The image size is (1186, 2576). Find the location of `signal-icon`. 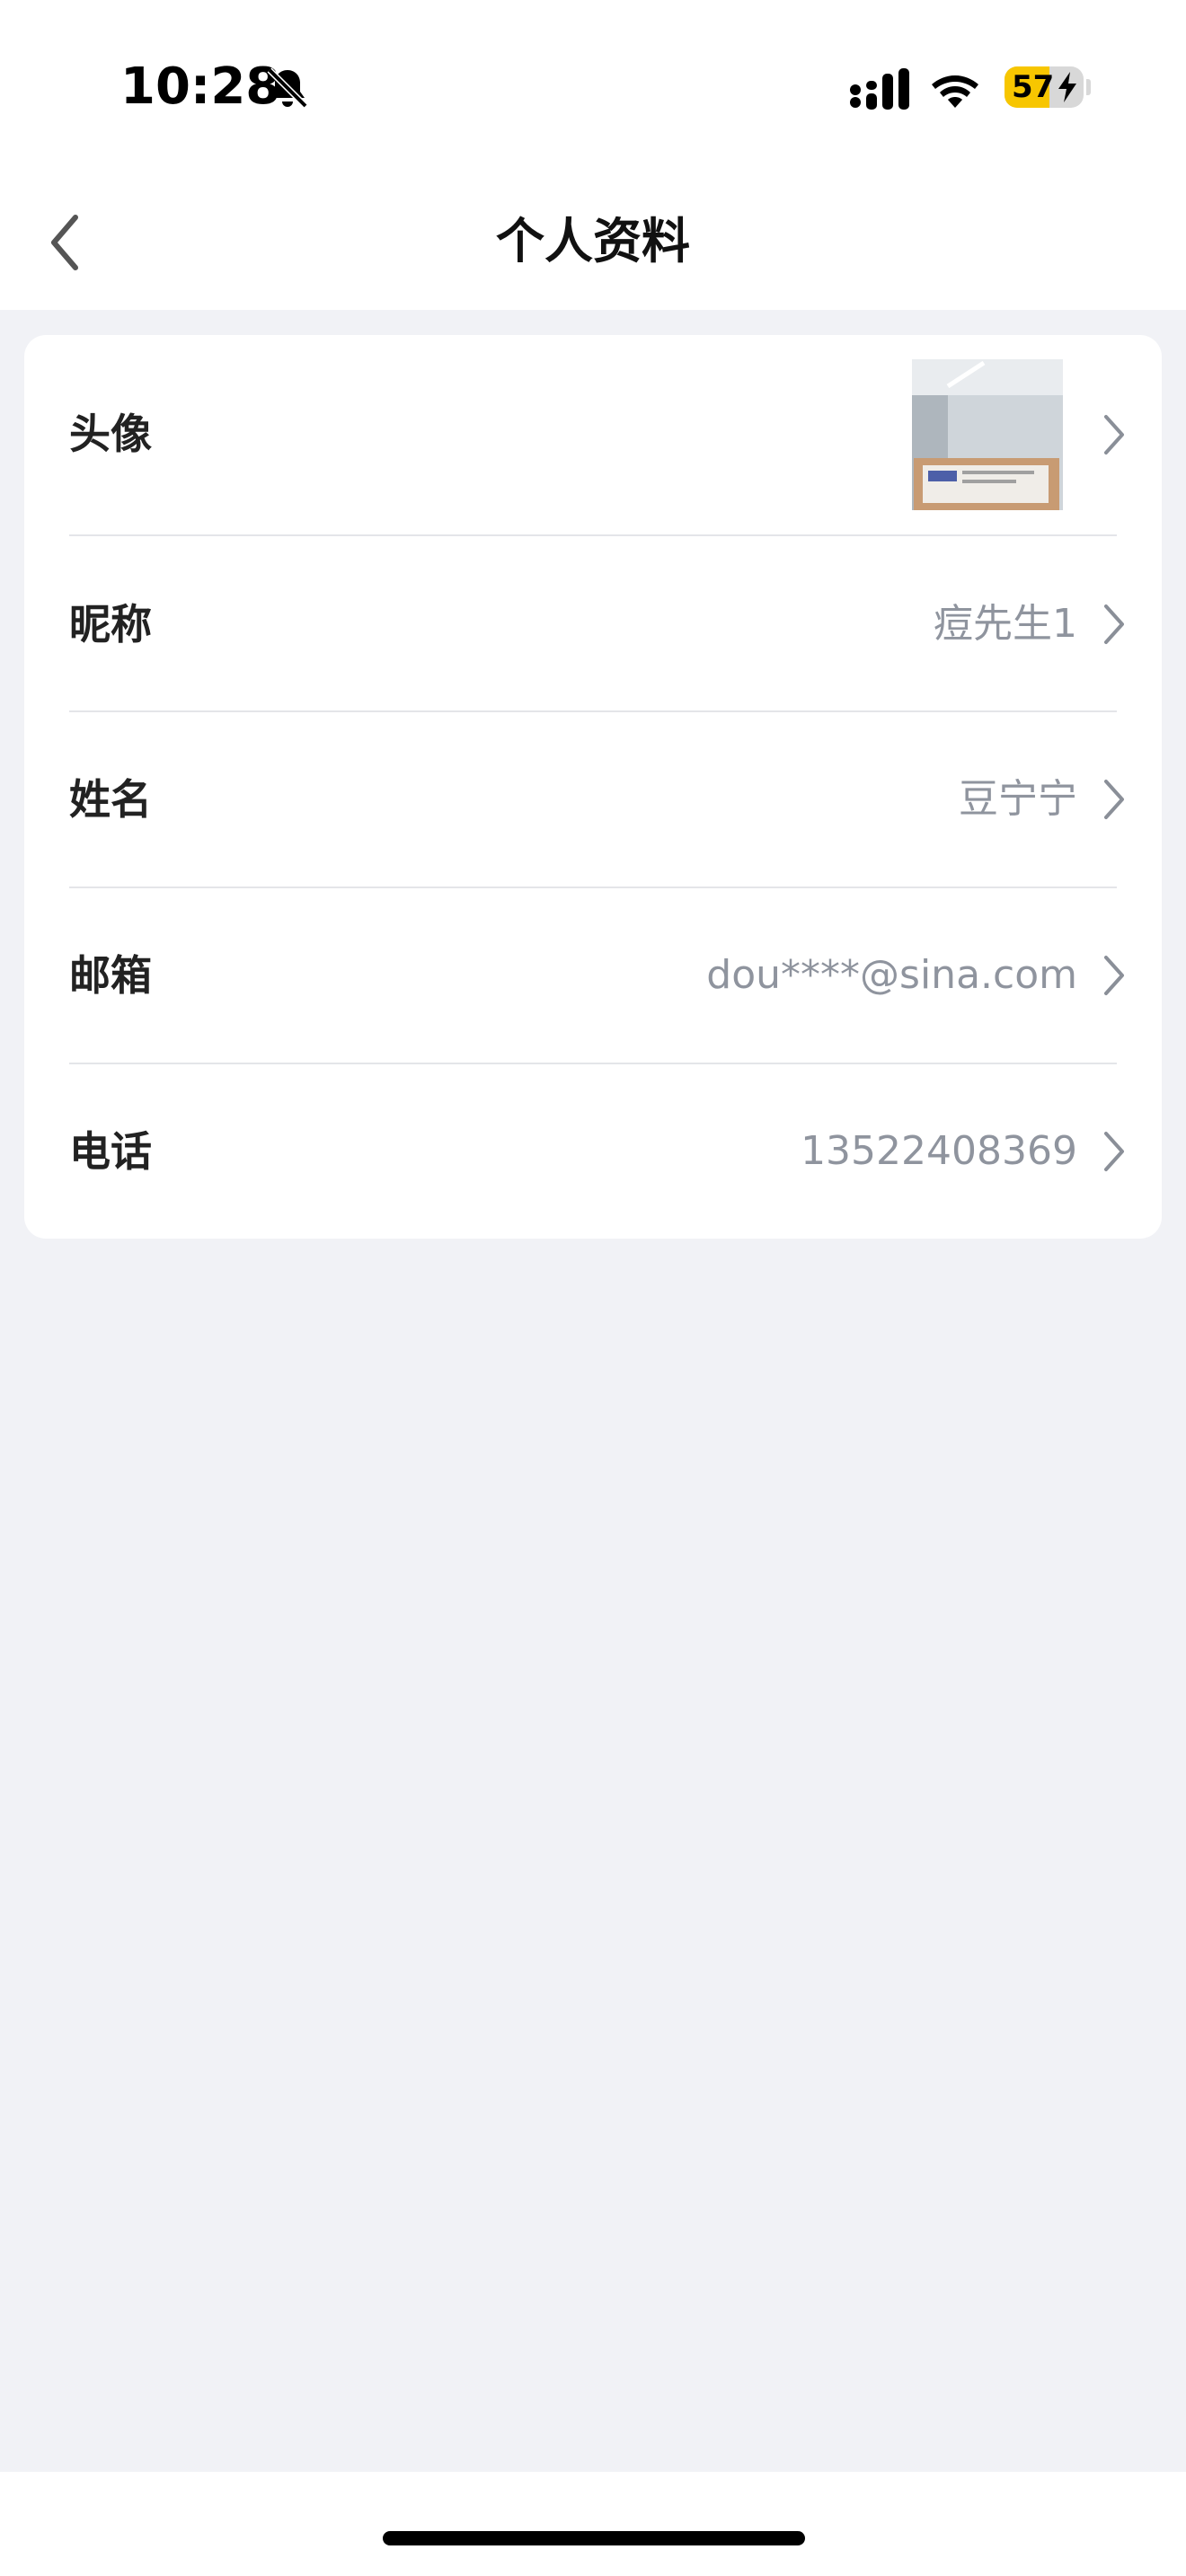

signal-icon is located at coordinates (879, 89).